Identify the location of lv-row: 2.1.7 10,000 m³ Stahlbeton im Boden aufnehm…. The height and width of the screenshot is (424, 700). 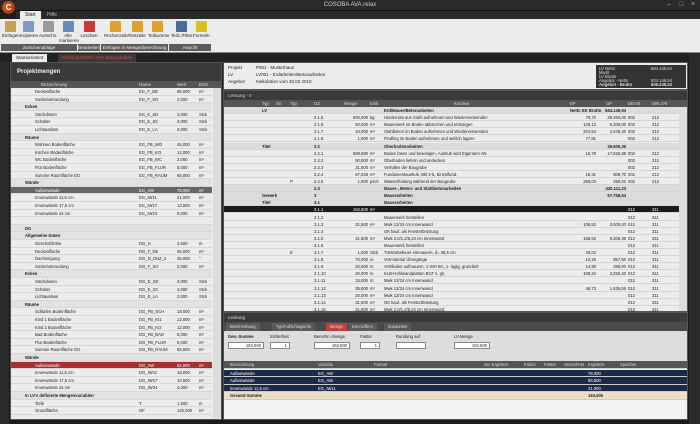
(451, 132).